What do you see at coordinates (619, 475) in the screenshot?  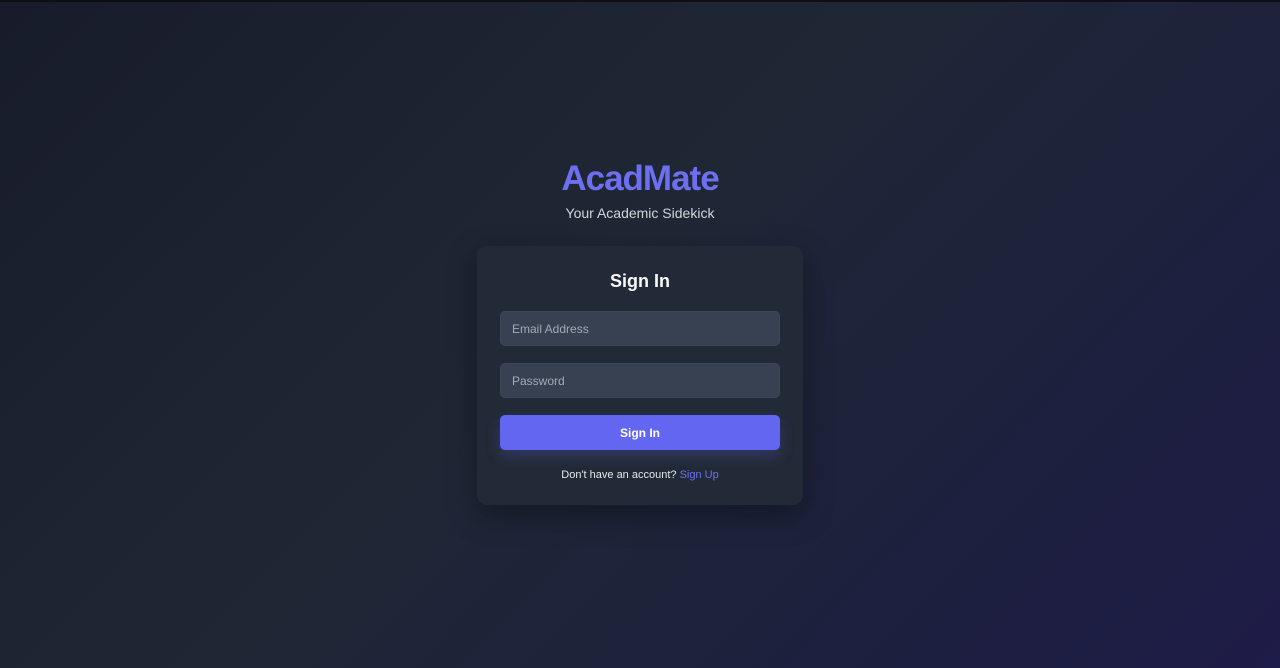 I see `signup-prompt-text: Don't have an account?` at bounding box center [619, 475].